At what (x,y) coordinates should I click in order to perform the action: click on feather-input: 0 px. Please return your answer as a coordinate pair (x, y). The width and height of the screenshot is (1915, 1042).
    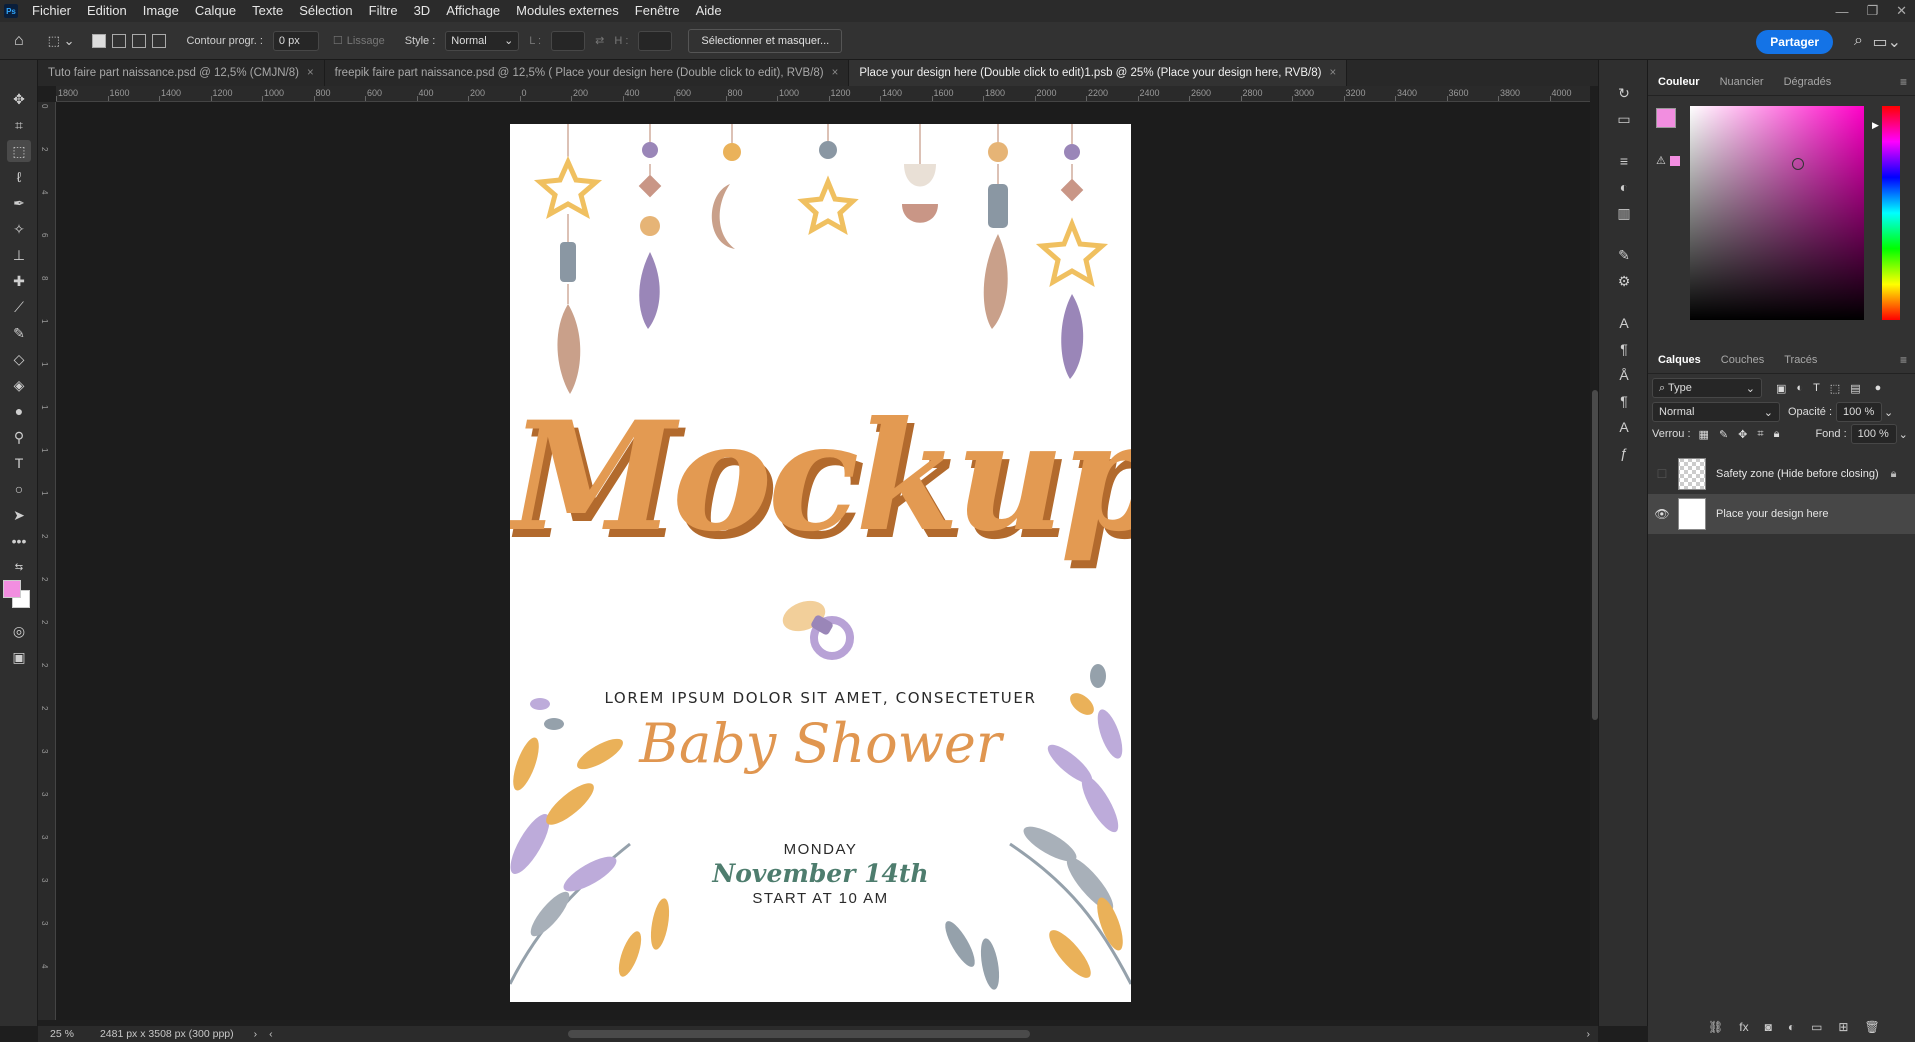
    Looking at the image, I should click on (295, 40).